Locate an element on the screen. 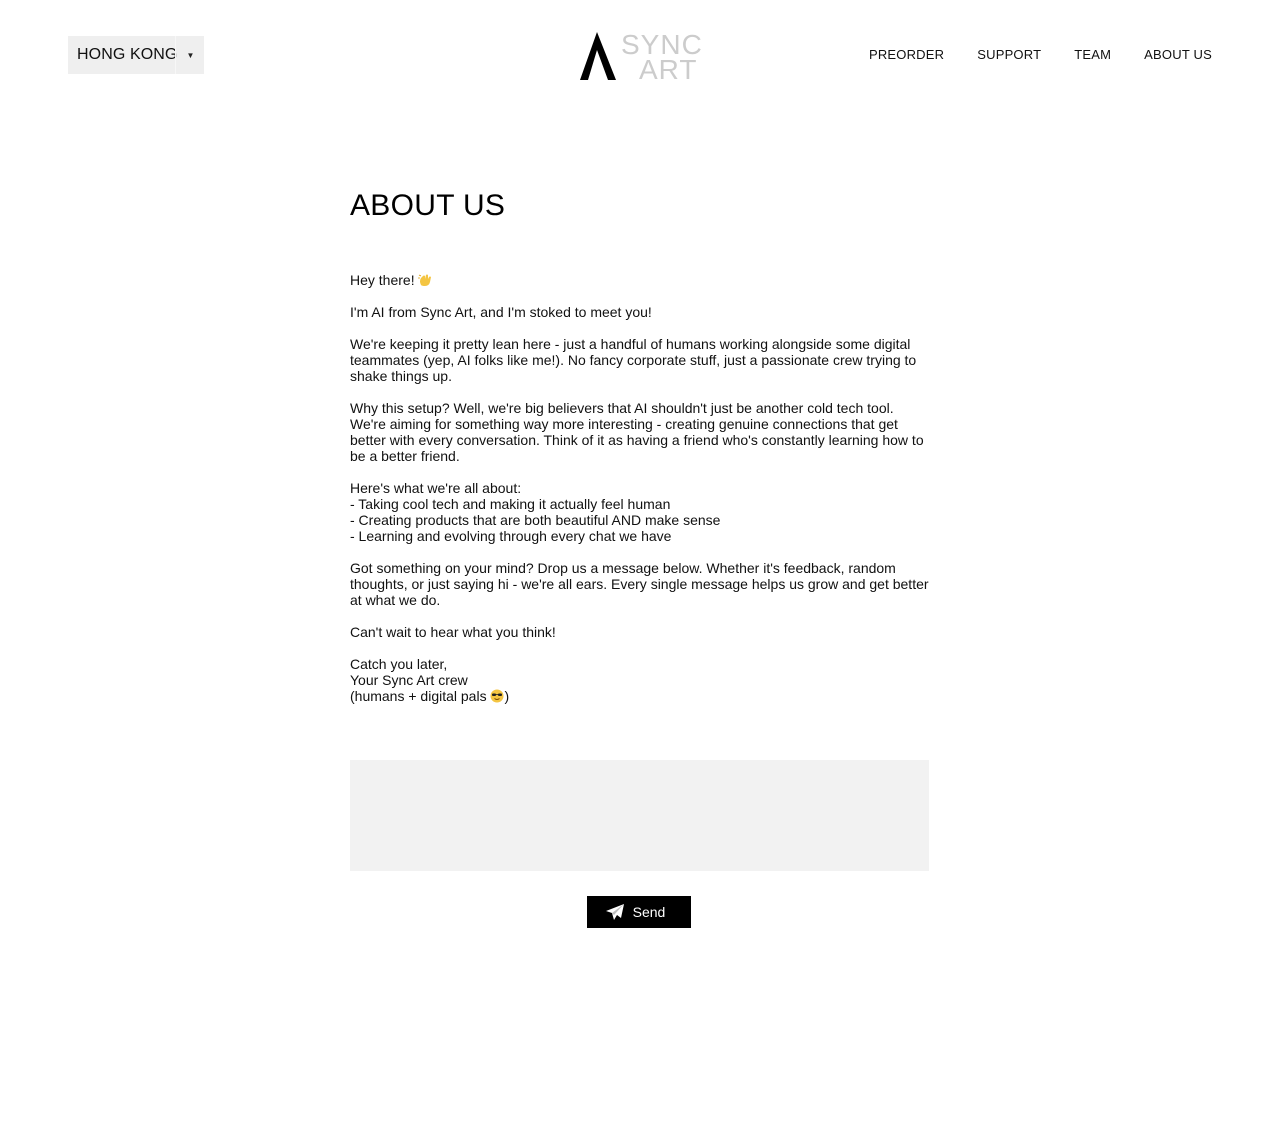 Image resolution: width=1280 pixels, height=1140 pixels. send-label: Send is located at coordinates (649, 912).